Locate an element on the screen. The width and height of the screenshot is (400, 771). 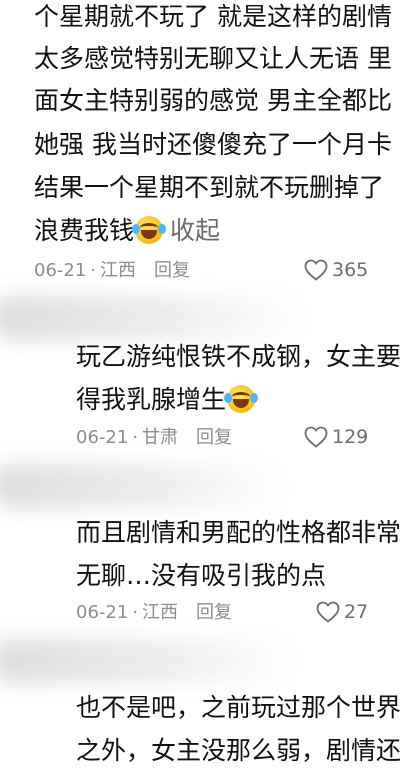
reply-1-line-2: 得我乳腺增生 is located at coordinates (167, 400).